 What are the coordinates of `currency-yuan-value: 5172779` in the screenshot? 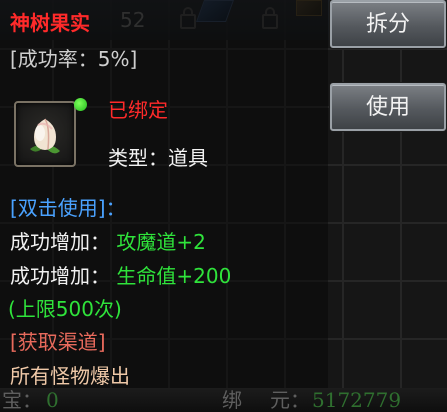 It's located at (357, 400).